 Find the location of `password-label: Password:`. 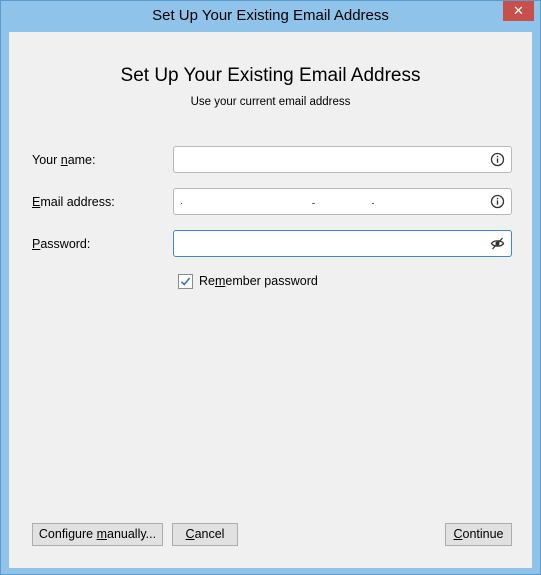

password-label: Password: is located at coordinates (61, 244).